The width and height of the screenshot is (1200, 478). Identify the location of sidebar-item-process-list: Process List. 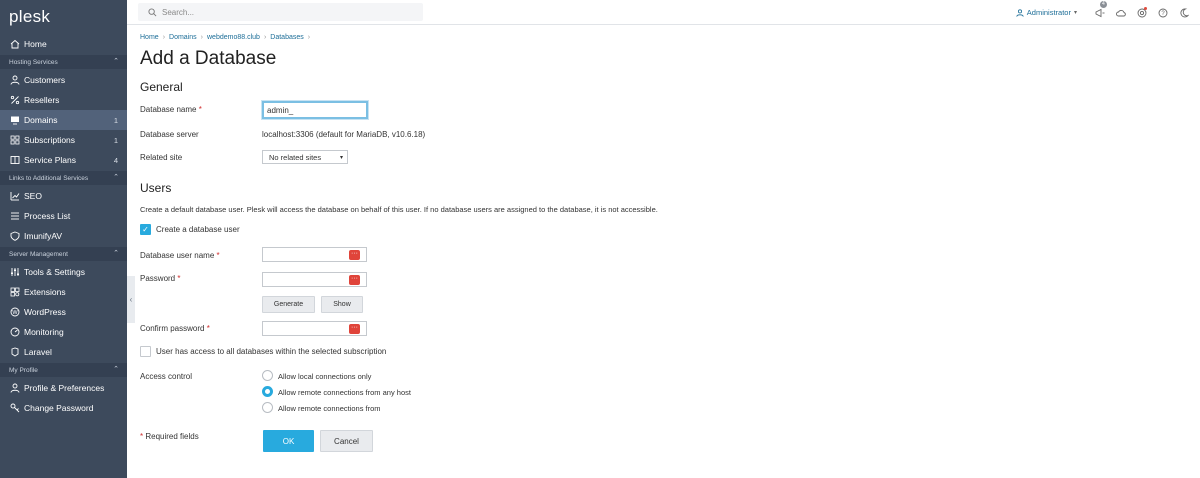
(63, 216).